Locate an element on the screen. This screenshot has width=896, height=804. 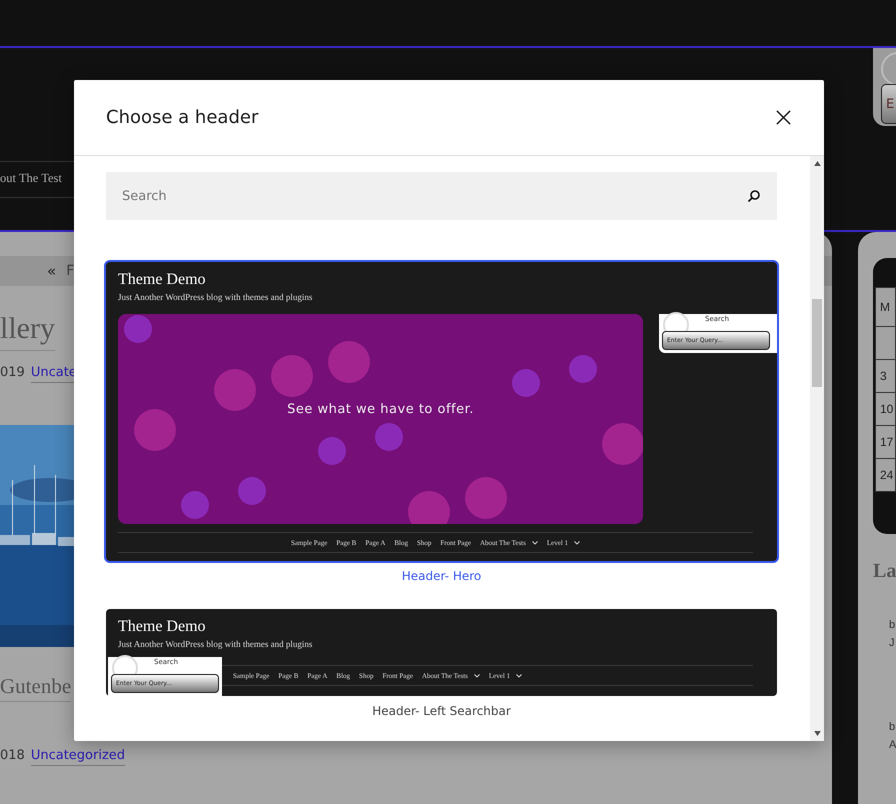
dialog-title: Choose a header is located at coordinates (182, 117).